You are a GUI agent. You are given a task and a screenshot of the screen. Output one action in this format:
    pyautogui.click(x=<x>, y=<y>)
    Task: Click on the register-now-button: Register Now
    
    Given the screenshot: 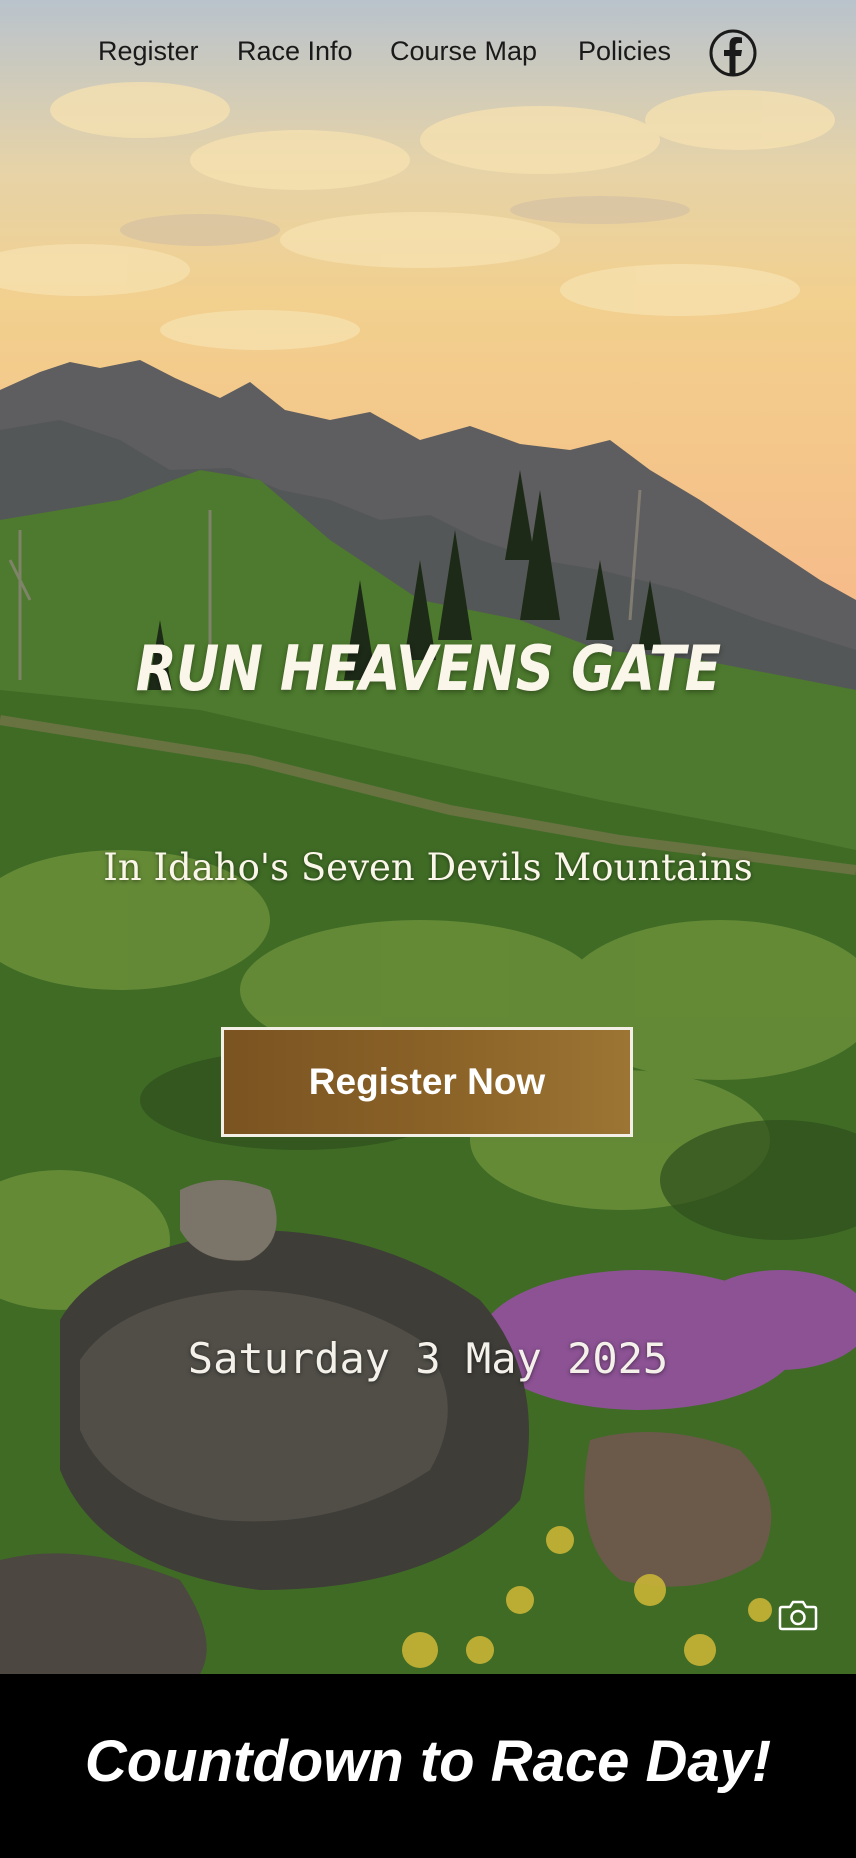 What is the action you would take?
    pyautogui.click(x=427, y=1082)
    